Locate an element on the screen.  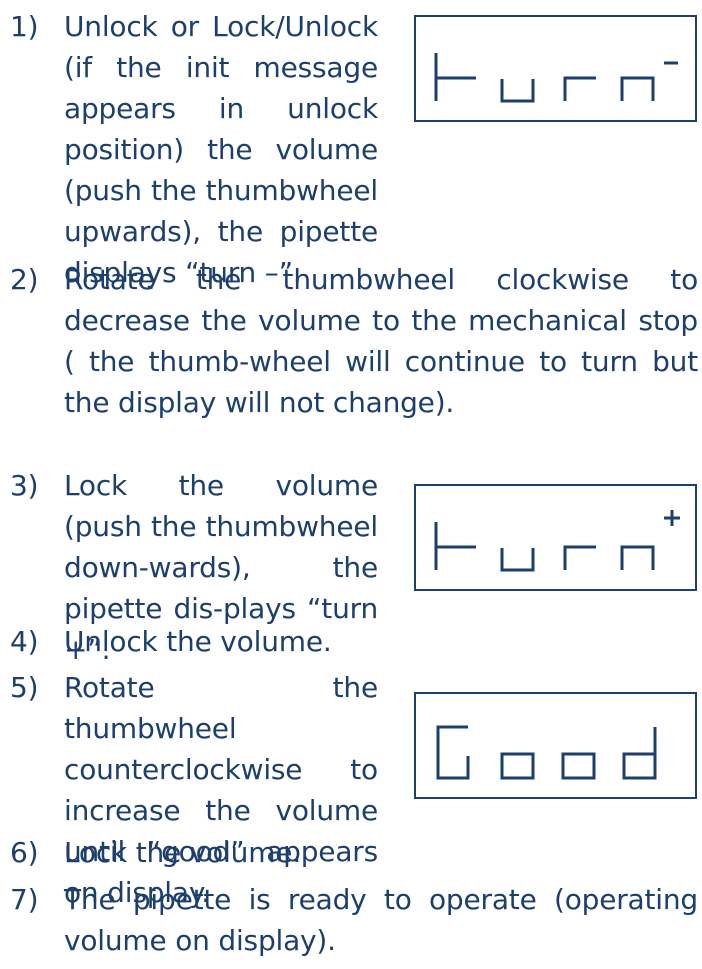
step-4: 4) Unlock the volume. is located at coordinates (354, 641).